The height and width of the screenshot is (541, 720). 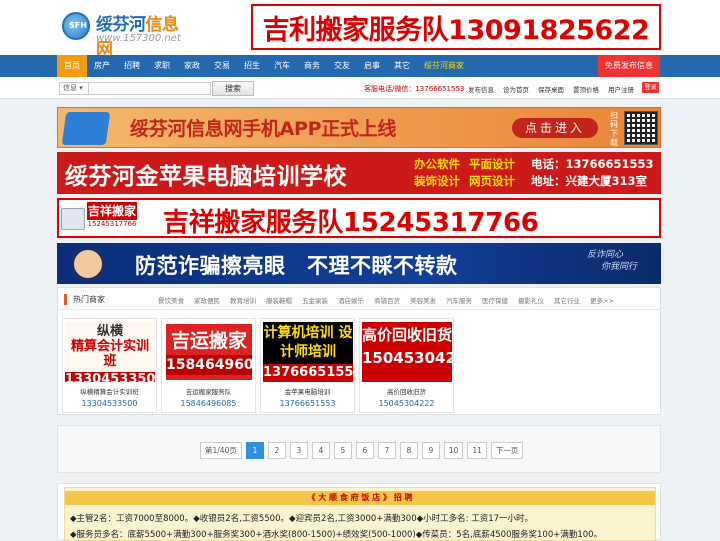 I want to click on nav-item: 商务, so click(x=312, y=66).